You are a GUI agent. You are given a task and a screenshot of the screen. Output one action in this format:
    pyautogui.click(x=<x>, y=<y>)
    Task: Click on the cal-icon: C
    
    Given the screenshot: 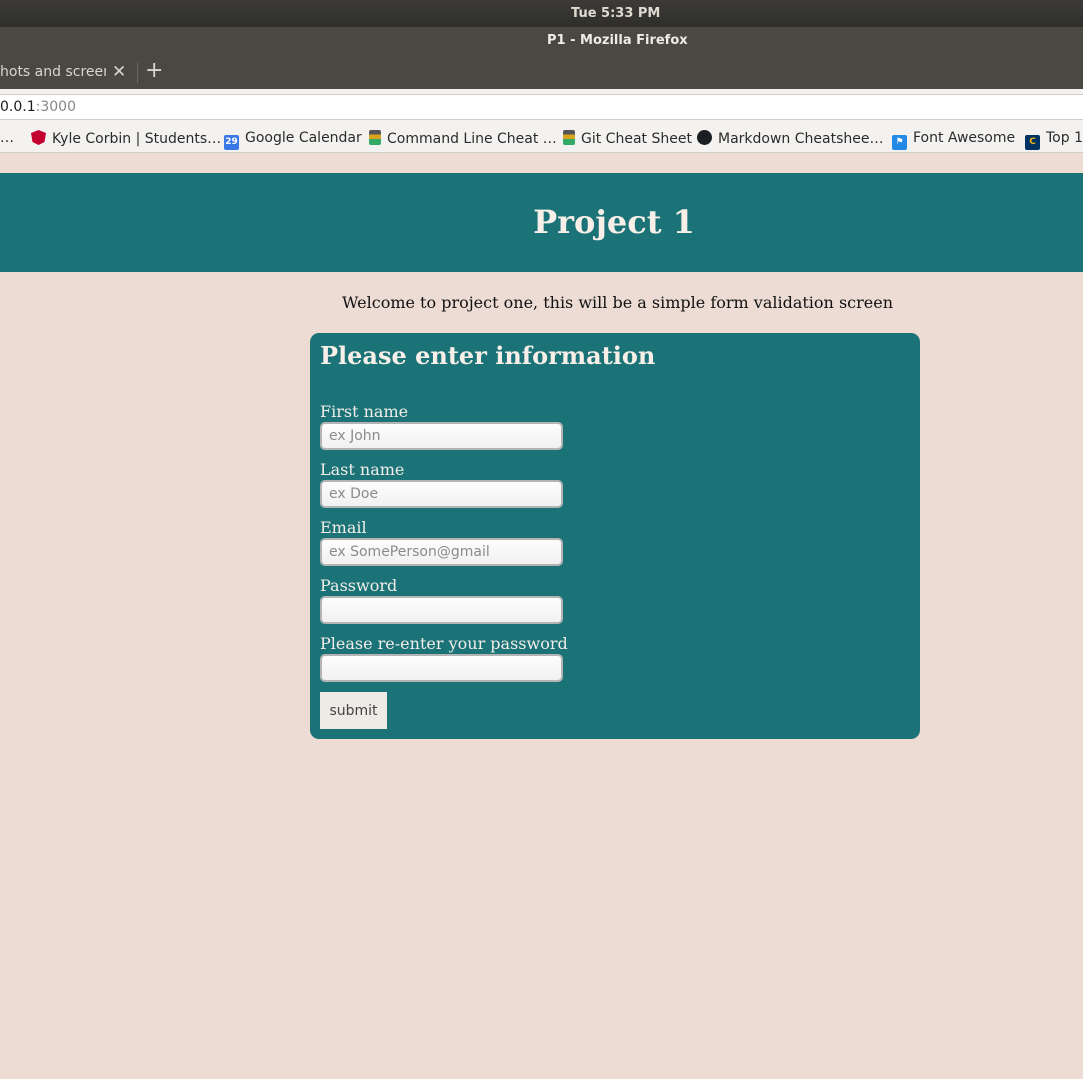 What is the action you would take?
    pyautogui.click(x=1032, y=142)
    